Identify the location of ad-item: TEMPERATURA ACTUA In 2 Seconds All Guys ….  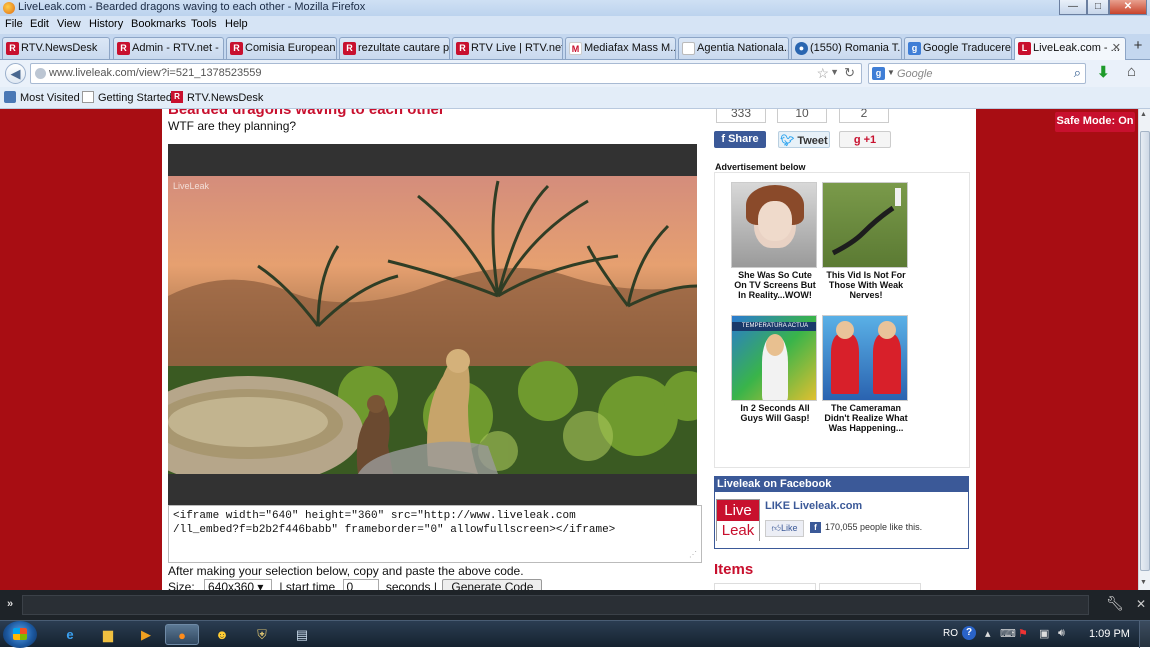
(775, 369).